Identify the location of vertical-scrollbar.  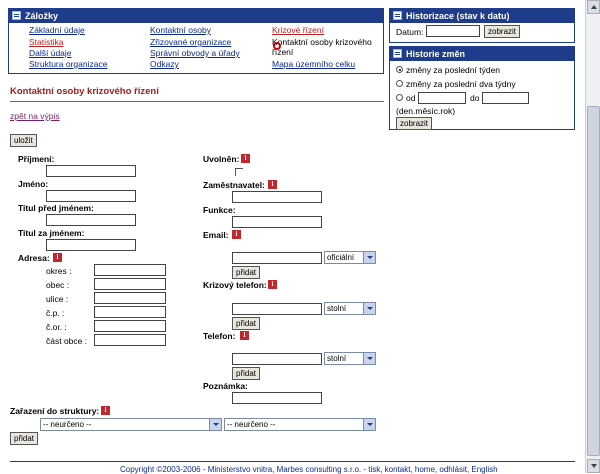
(592, 236).